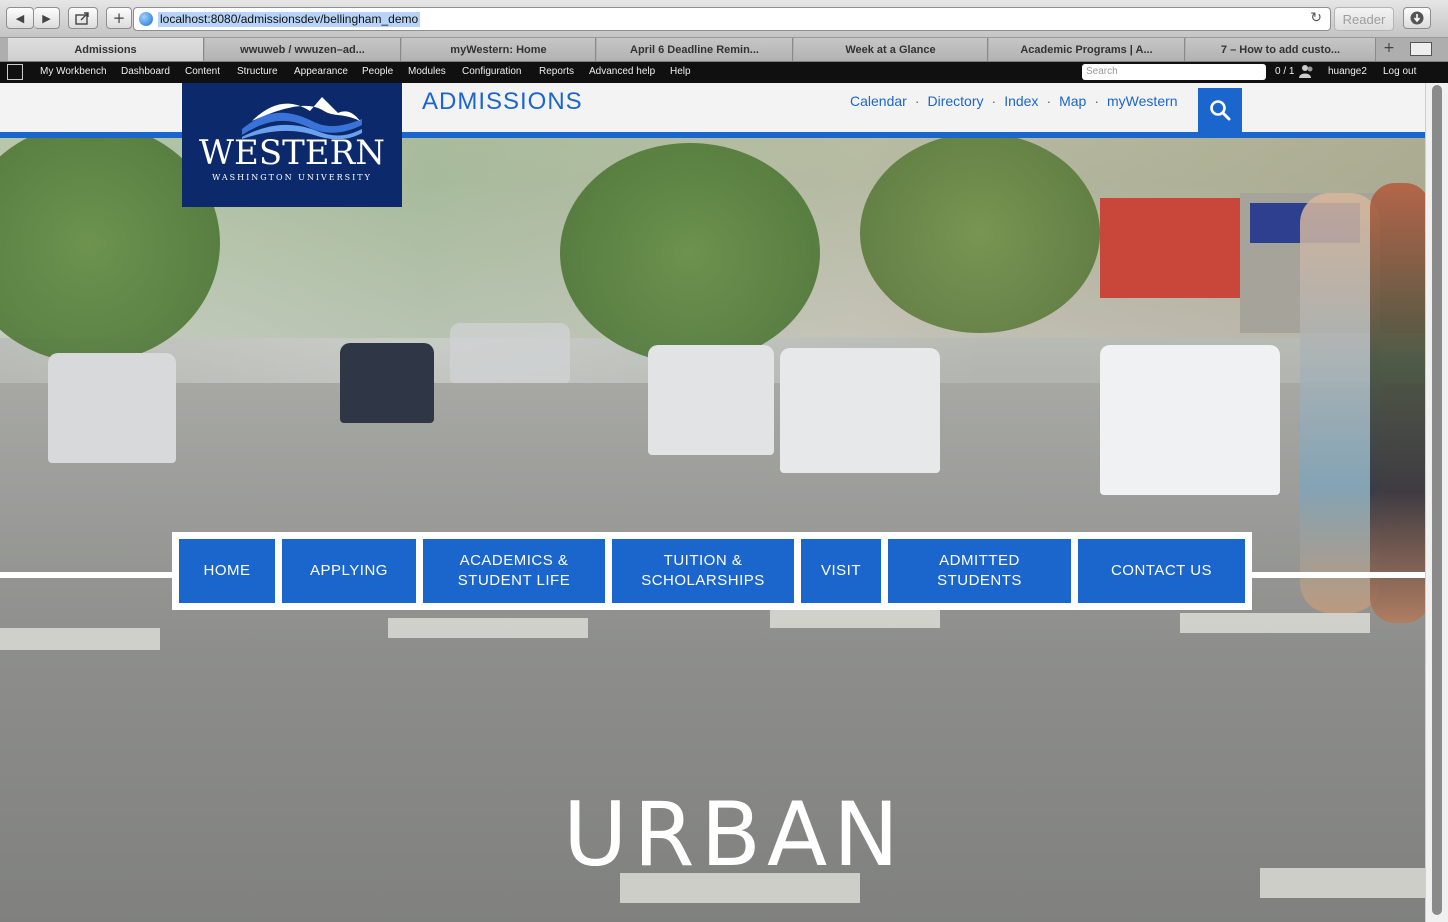  I want to click on util-link-index: Index, so click(1021, 101).